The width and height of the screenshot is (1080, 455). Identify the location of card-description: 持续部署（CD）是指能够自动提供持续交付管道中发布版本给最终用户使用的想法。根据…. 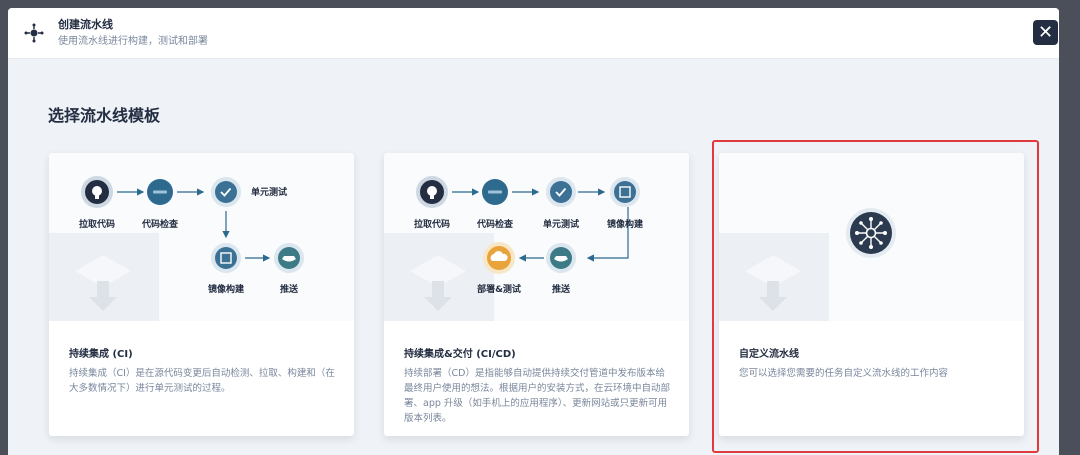
(537, 396).